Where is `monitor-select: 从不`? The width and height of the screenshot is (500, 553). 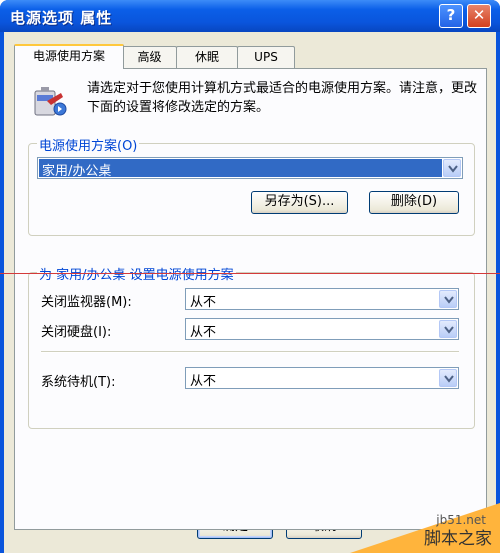
monitor-select: 从不 is located at coordinates (322, 299).